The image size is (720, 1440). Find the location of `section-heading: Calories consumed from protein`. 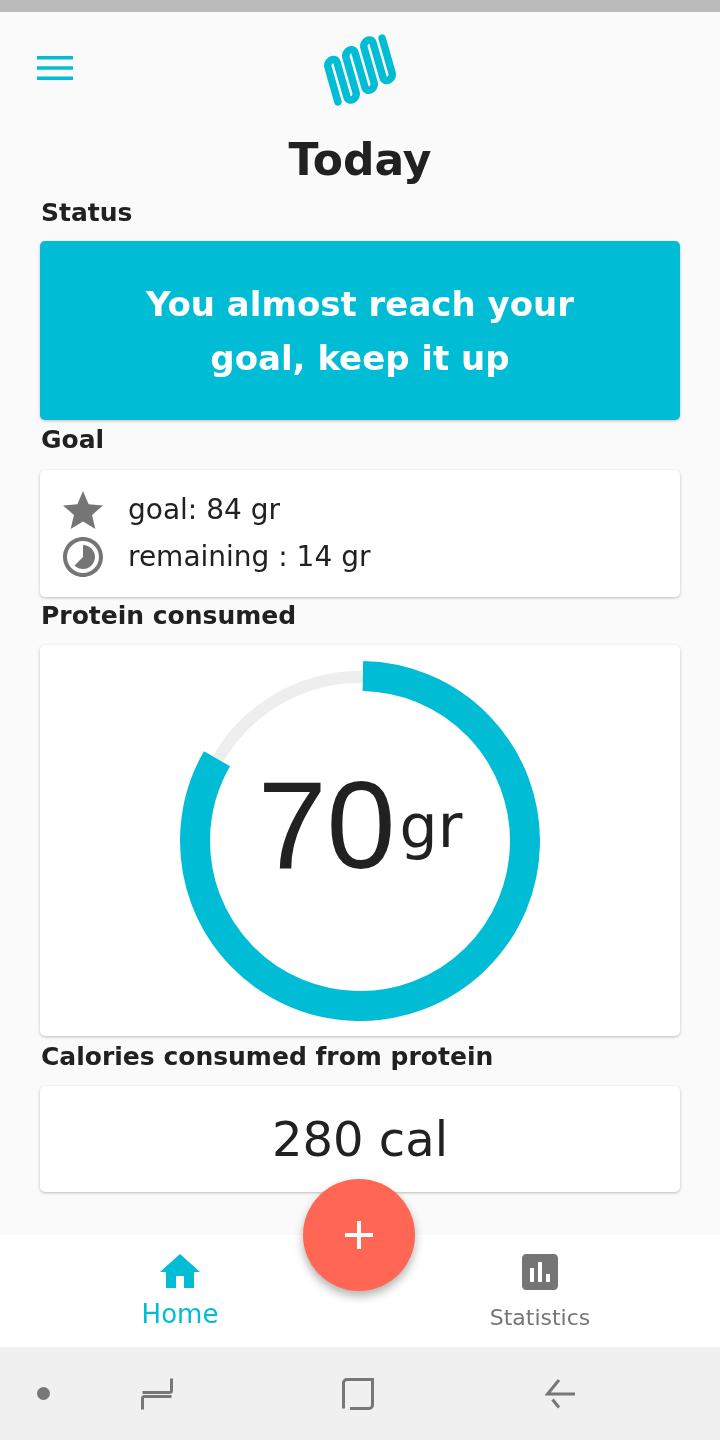

section-heading: Calories consumed from protein is located at coordinates (267, 1057).